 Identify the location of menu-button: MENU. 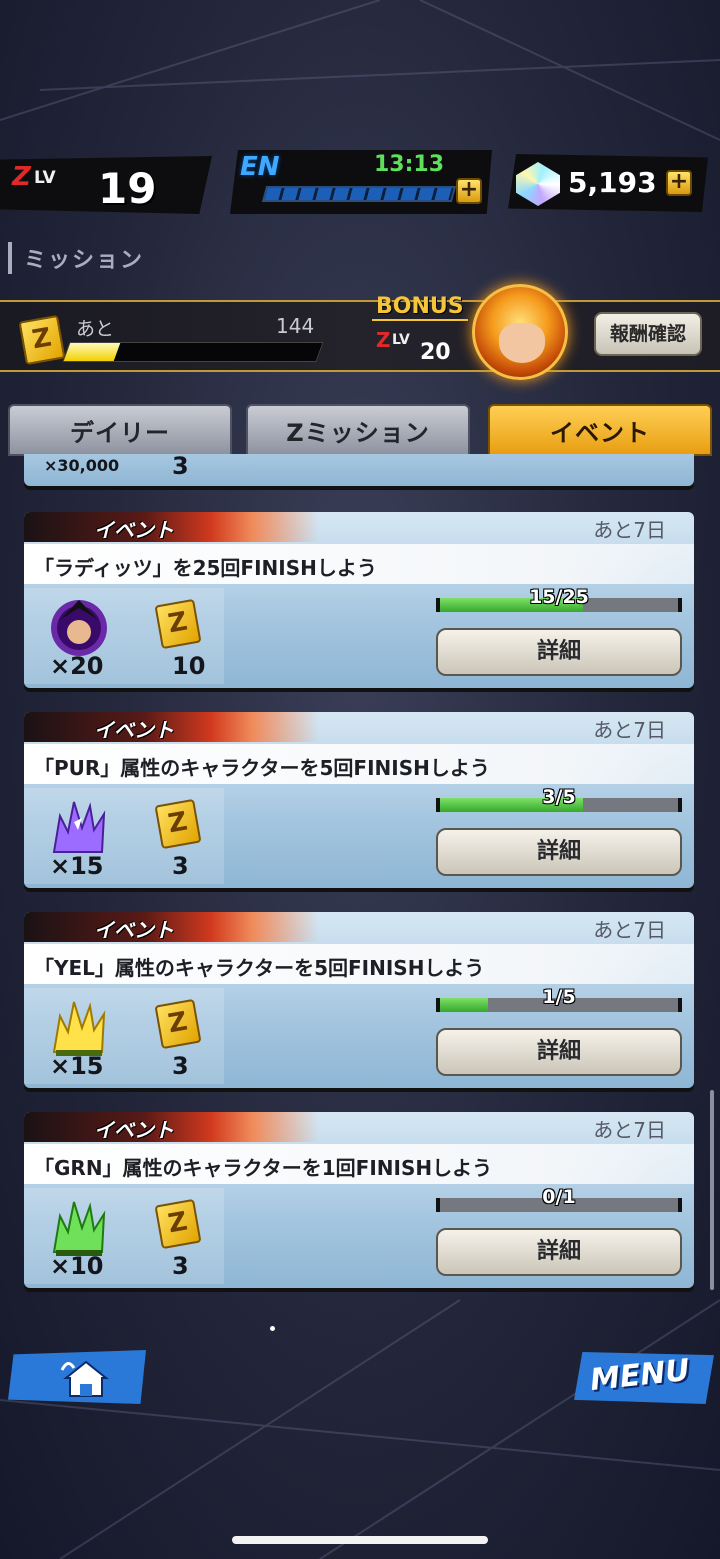
(644, 1378).